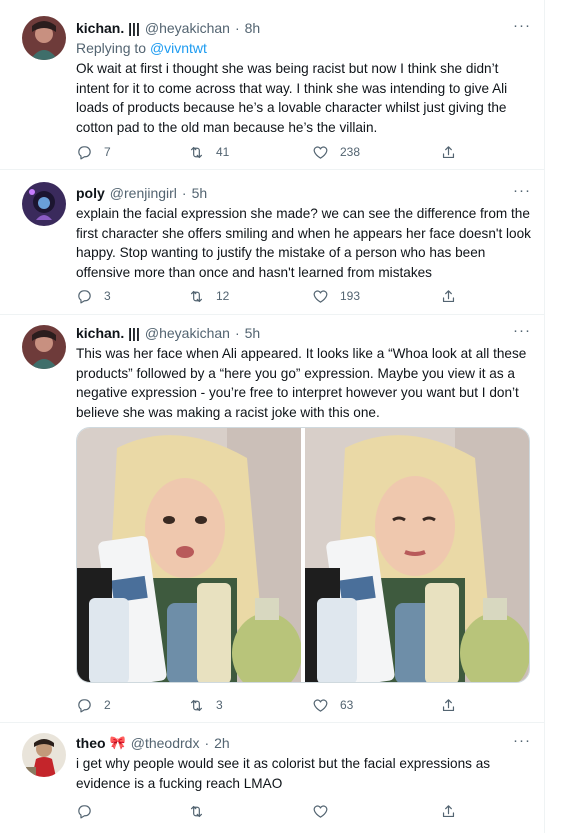  I want to click on display-name: theo, so click(91, 743).